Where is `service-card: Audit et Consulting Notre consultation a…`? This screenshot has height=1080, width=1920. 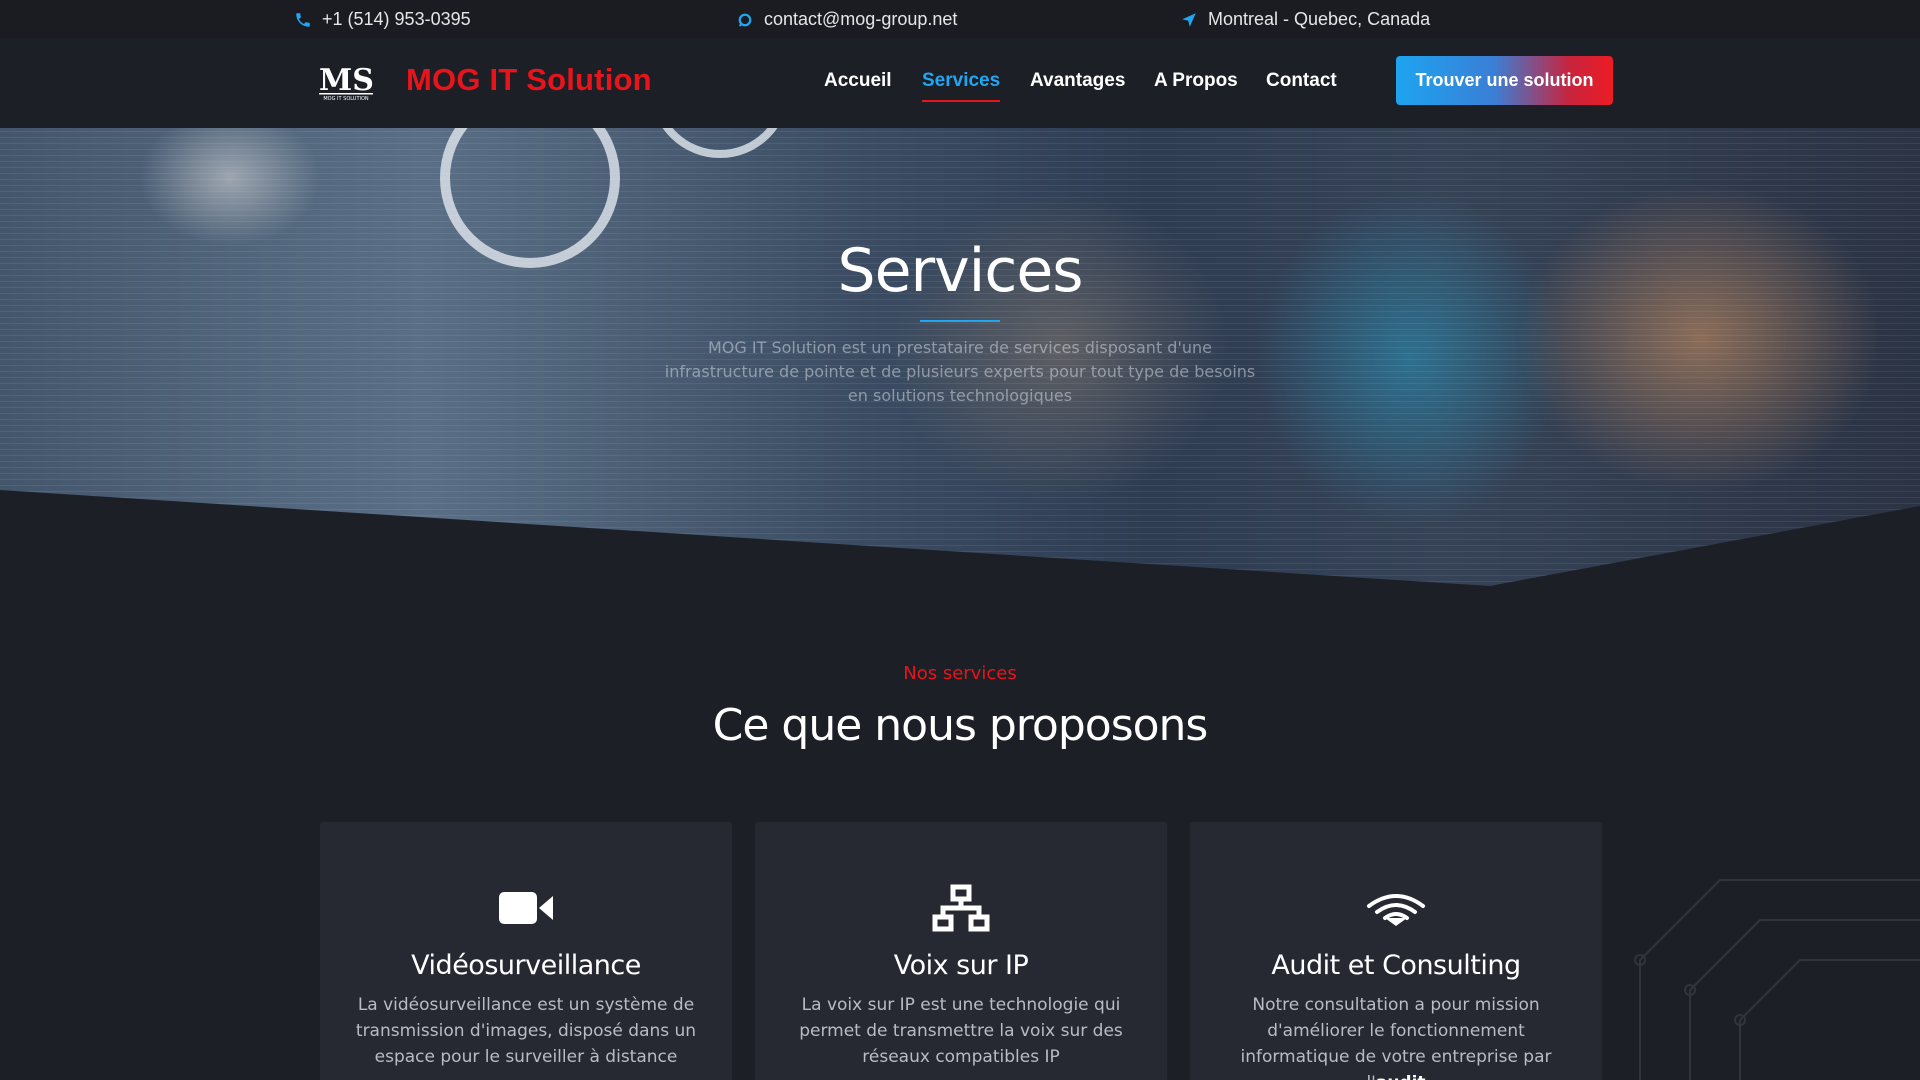
service-card: Audit et Consulting Notre consultation a… is located at coordinates (1396, 951).